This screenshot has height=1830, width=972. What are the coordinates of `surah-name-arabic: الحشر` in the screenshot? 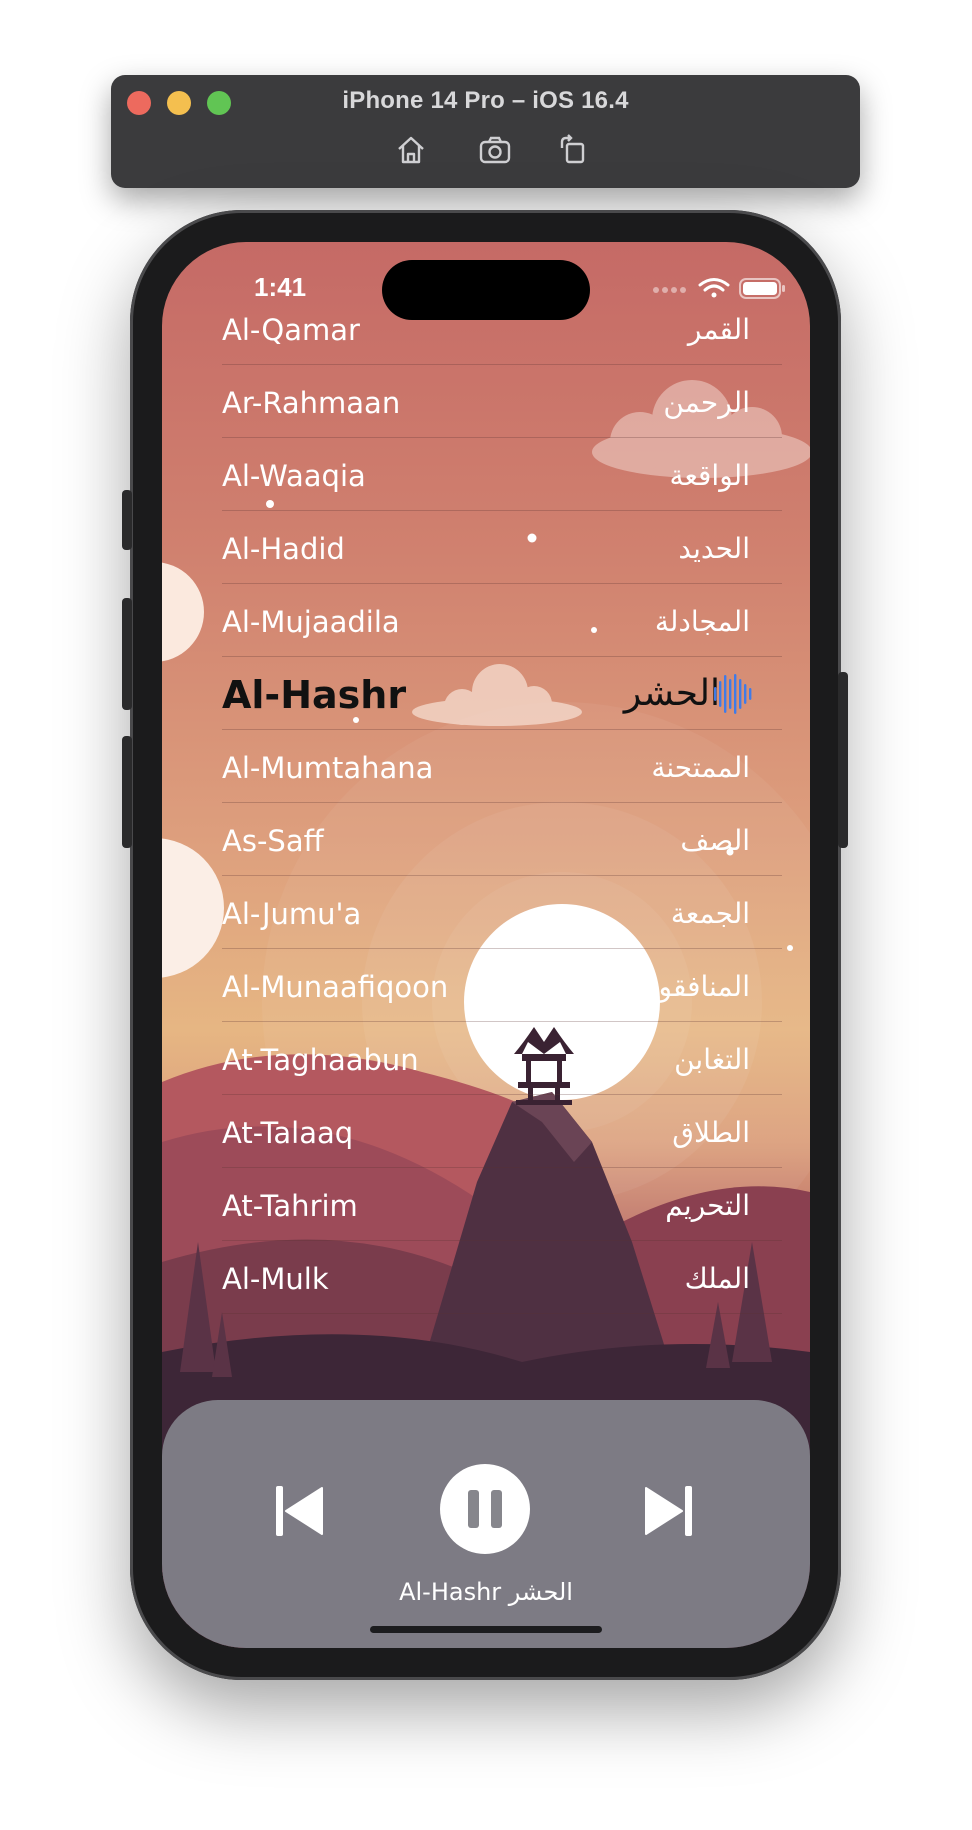 It's located at (671, 693).